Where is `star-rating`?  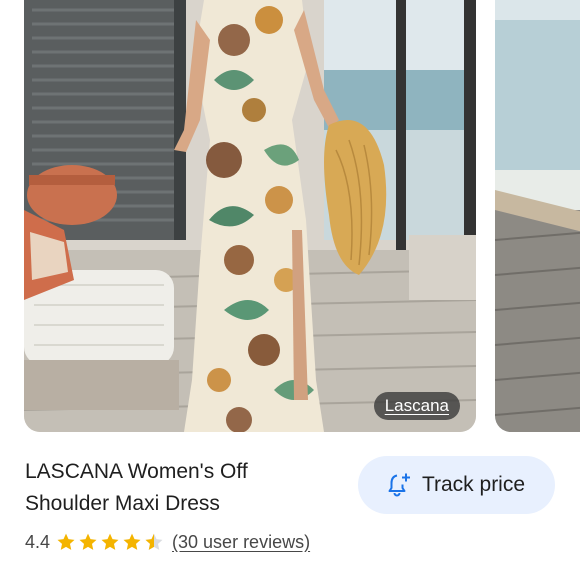 star-rating is located at coordinates (110, 542).